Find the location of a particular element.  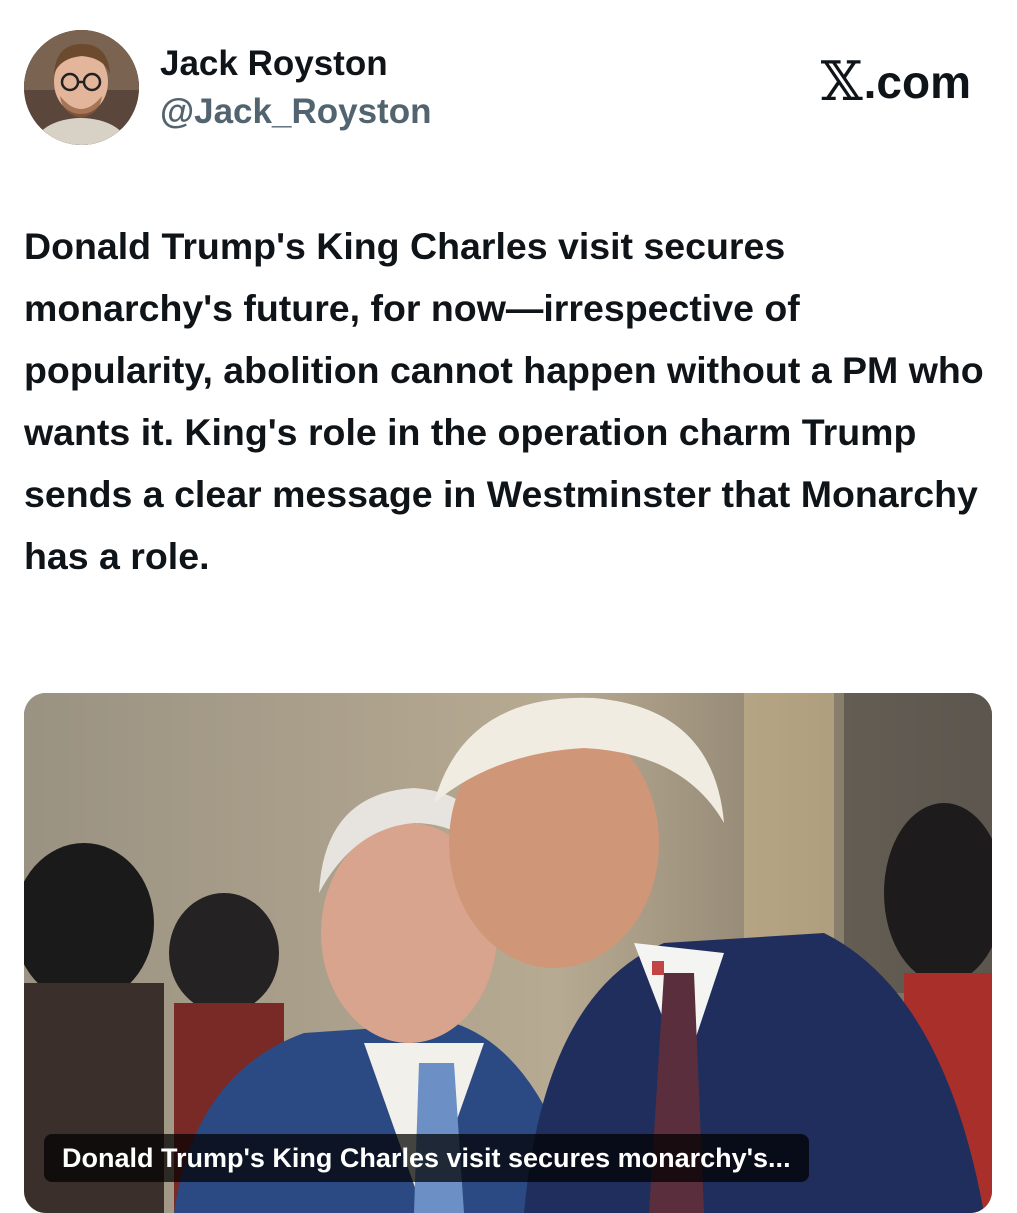

brand-logo: 𝕏.com is located at coordinates (896, 81).